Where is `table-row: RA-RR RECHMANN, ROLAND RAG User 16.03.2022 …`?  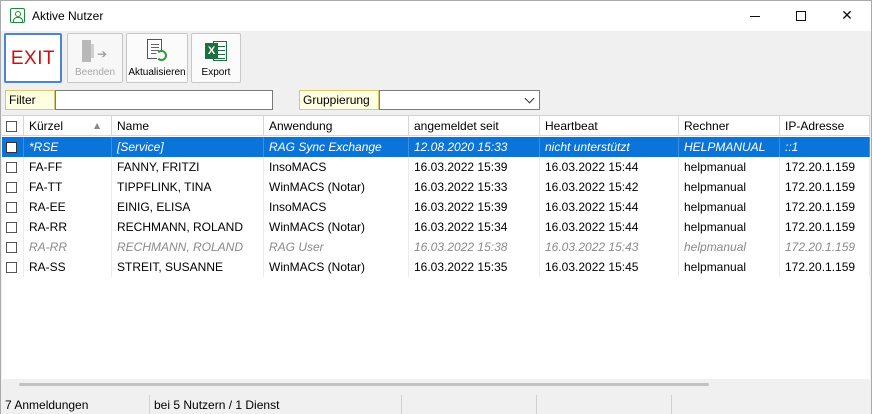
table-row: RA-RR RECHMANN, ROLAND RAG User 16.03.2022 … is located at coordinates (436, 247).